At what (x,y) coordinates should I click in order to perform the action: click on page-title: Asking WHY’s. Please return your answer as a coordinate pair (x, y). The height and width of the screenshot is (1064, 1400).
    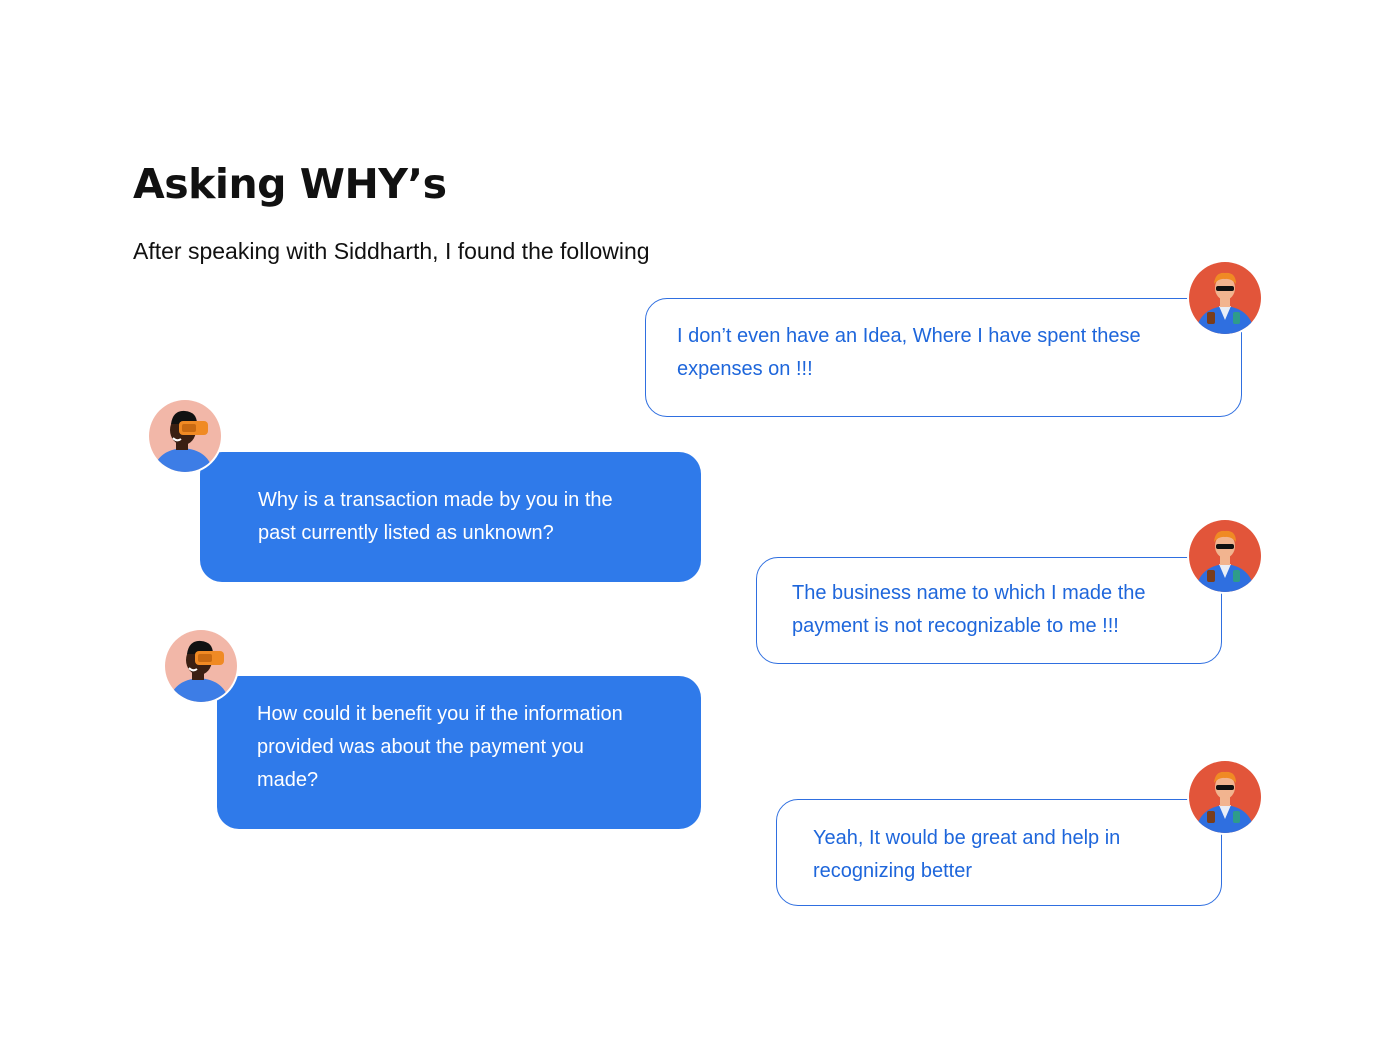
    Looking at the image, I should click on (290, 184).